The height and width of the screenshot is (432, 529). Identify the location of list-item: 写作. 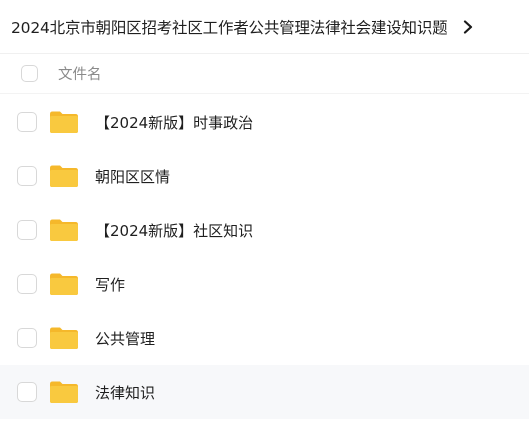
(264, 284).